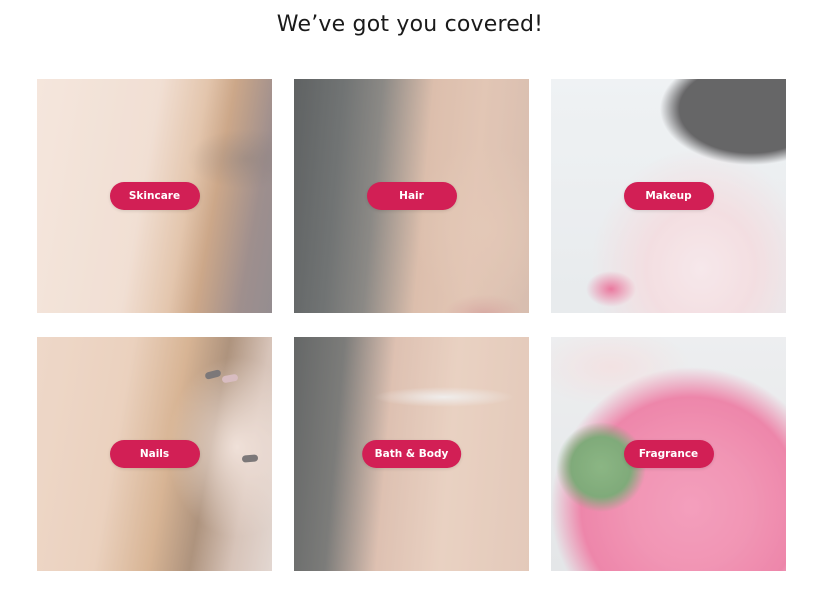  I want to click on bath-body-button: Bath & Body, so click(411, 454).